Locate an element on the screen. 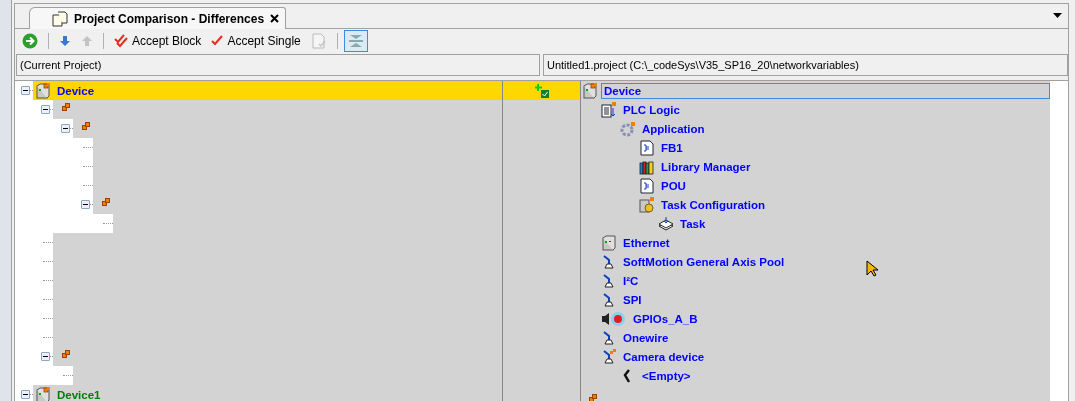  tree-item: PLC Logic is located at coordinates (651, 109).